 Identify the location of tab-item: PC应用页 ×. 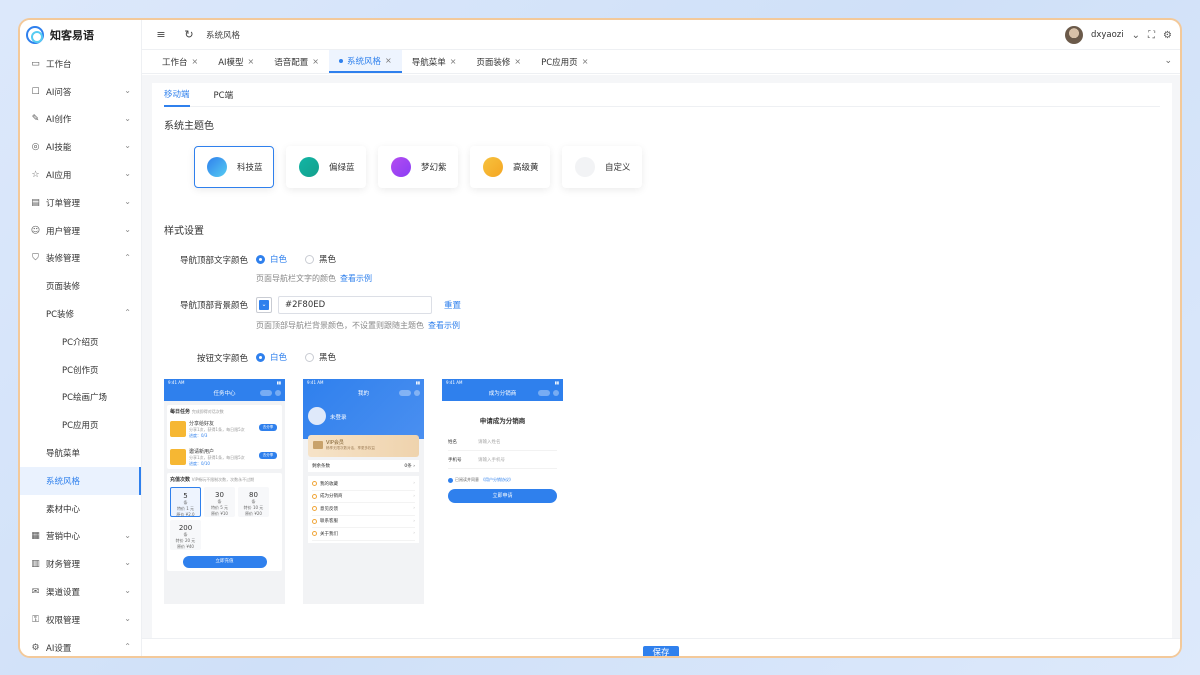
(564, 61).